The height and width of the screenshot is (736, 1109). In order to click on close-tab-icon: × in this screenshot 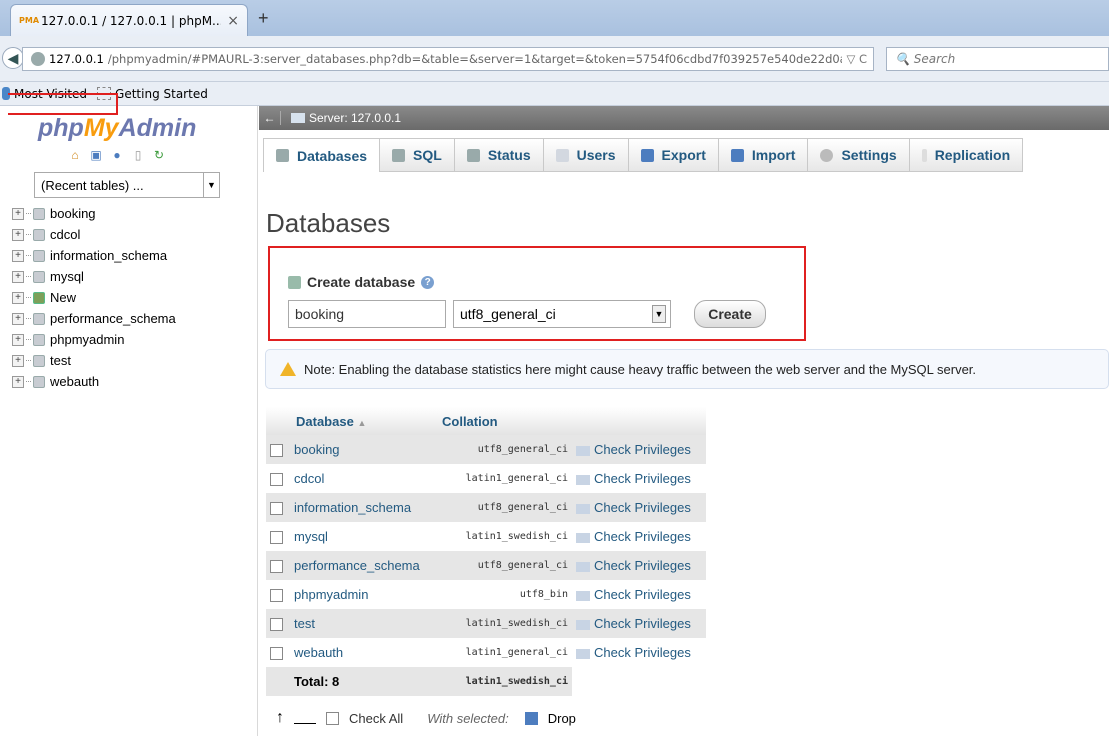, I will do `click(233, 21)`.